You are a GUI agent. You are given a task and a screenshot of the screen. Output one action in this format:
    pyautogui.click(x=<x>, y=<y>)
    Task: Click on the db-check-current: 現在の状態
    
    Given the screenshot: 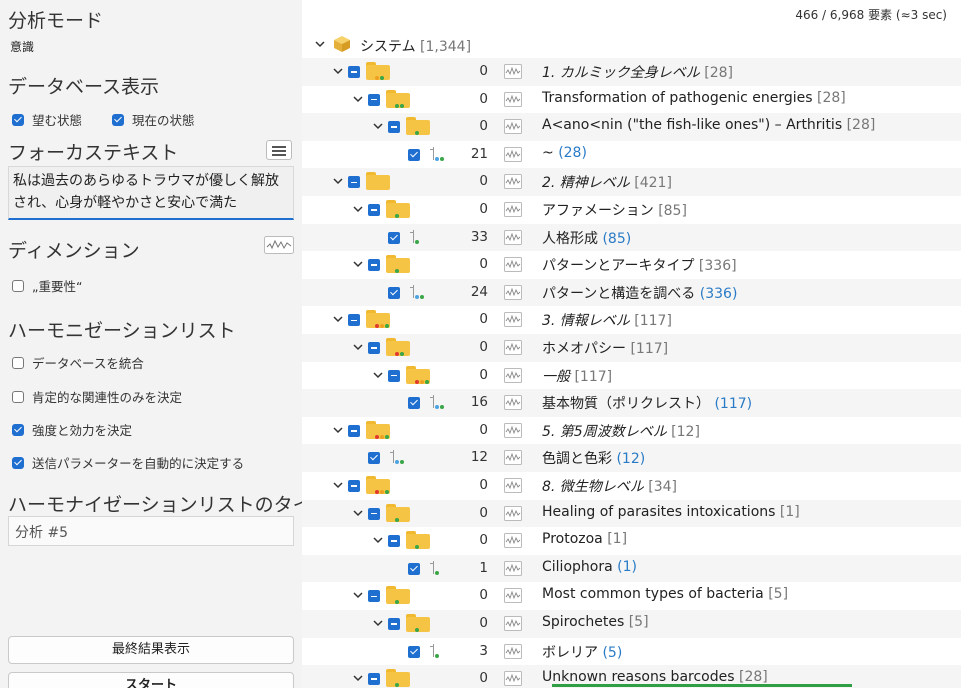 What is the action you would take?
    pyautogui.click(x=153, y=119)
    